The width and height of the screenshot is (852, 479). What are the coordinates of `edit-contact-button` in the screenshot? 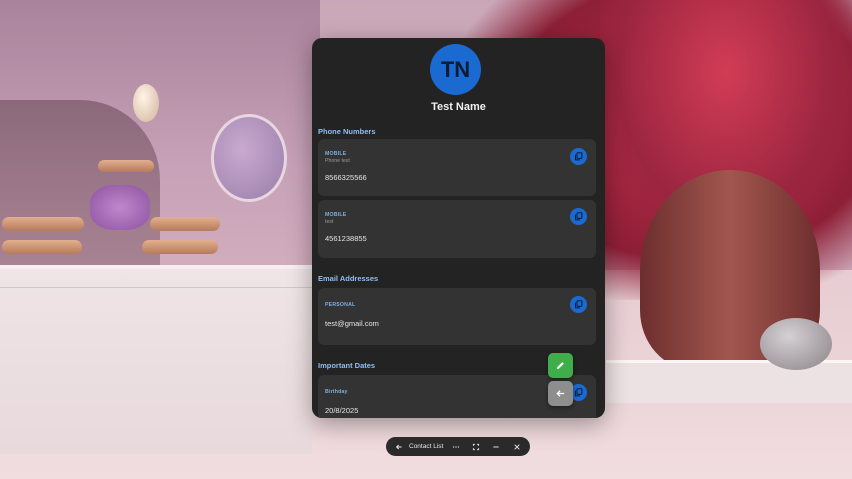 It's located at (560, 365).